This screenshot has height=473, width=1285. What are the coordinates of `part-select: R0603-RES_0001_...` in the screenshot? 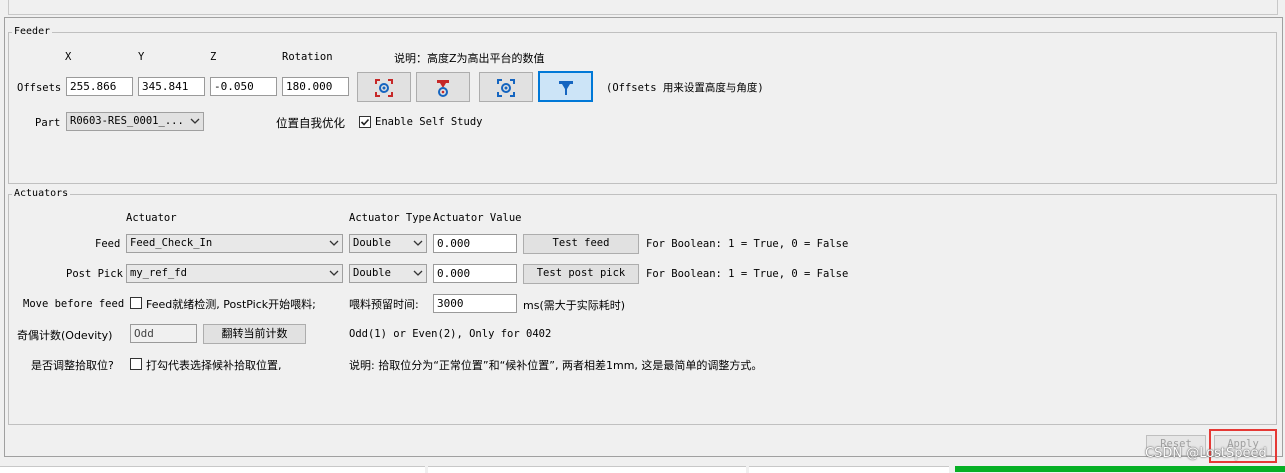 It's located at (135, 121).